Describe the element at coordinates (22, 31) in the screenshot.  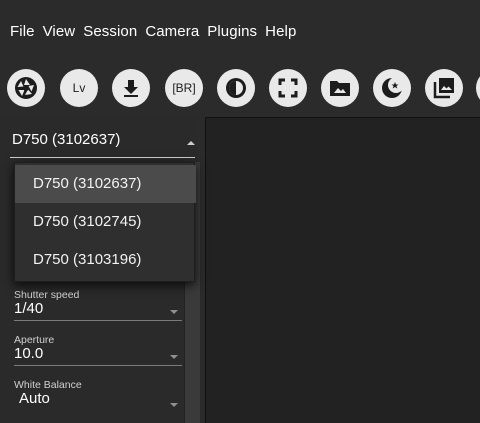
I see `menu-file: File` at that location.